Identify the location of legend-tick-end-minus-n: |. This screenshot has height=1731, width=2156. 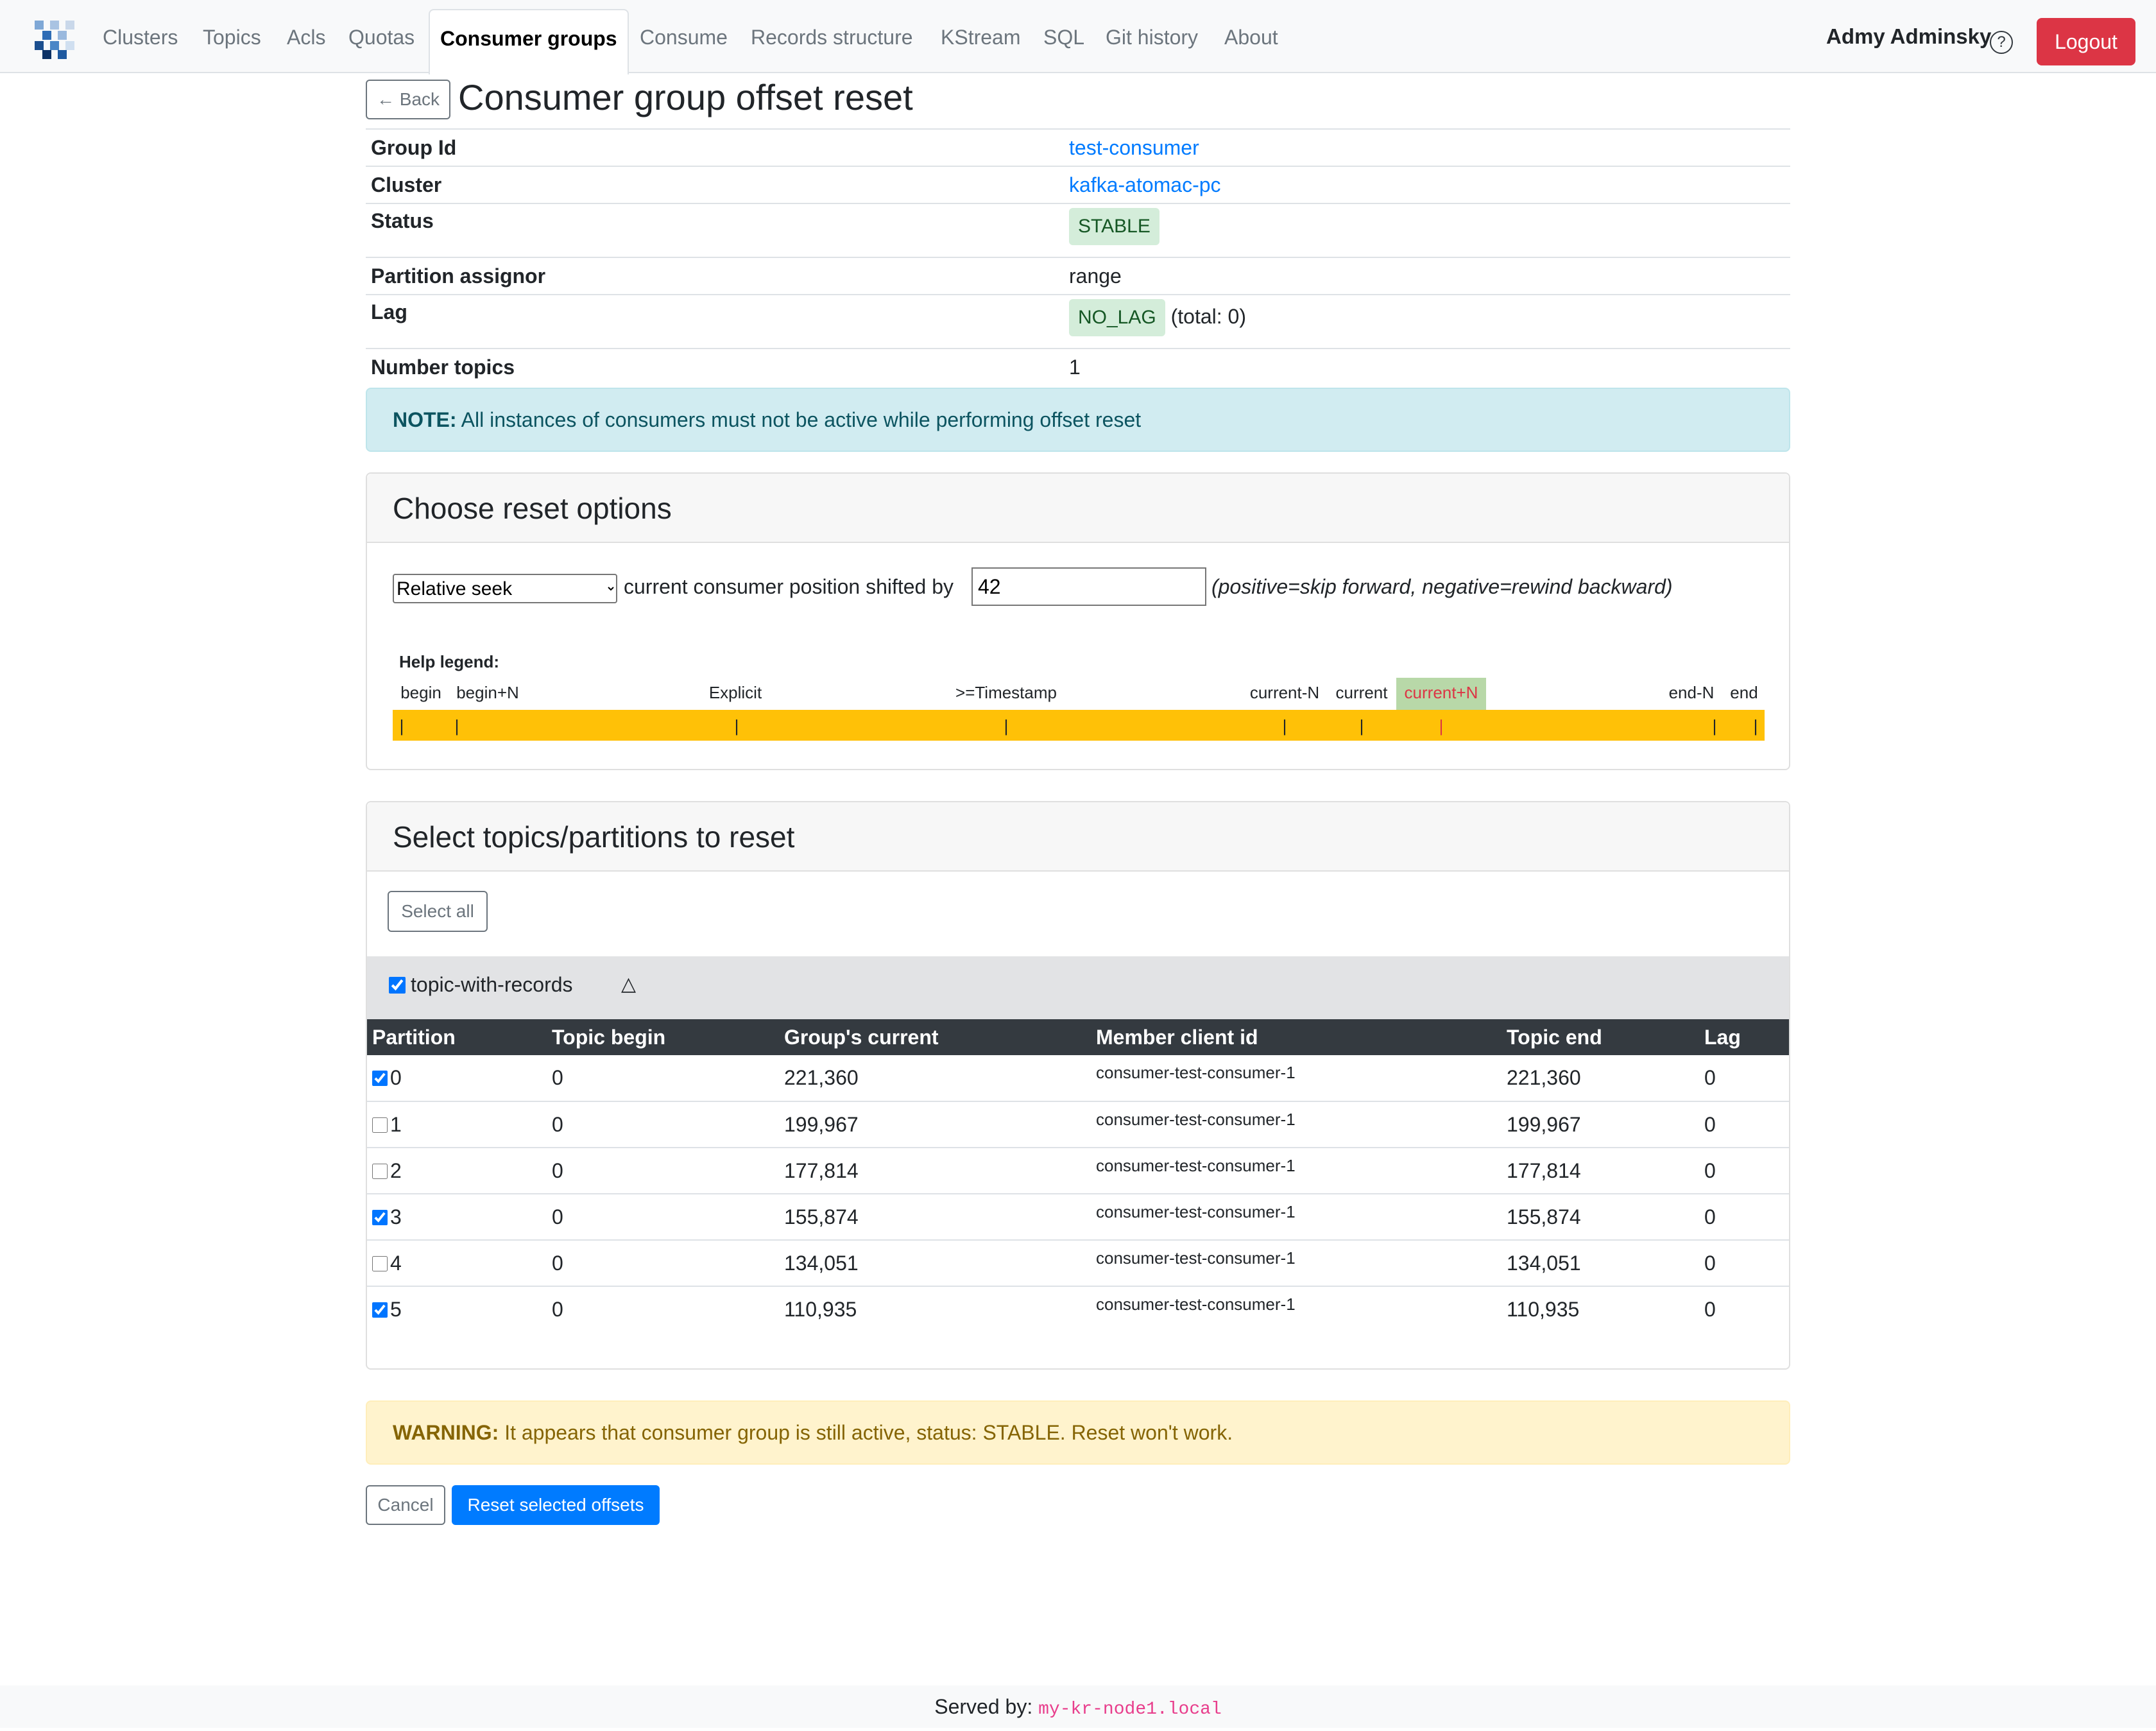
(1715, 726).